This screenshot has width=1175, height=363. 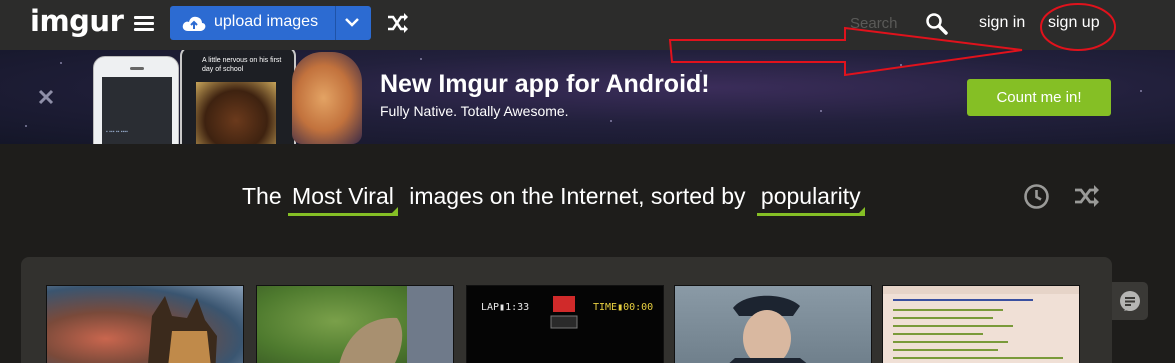 What do you see at coordinates (327, 98) in the screenshot?
I see `cat-image` at bounding box center [327, 98].